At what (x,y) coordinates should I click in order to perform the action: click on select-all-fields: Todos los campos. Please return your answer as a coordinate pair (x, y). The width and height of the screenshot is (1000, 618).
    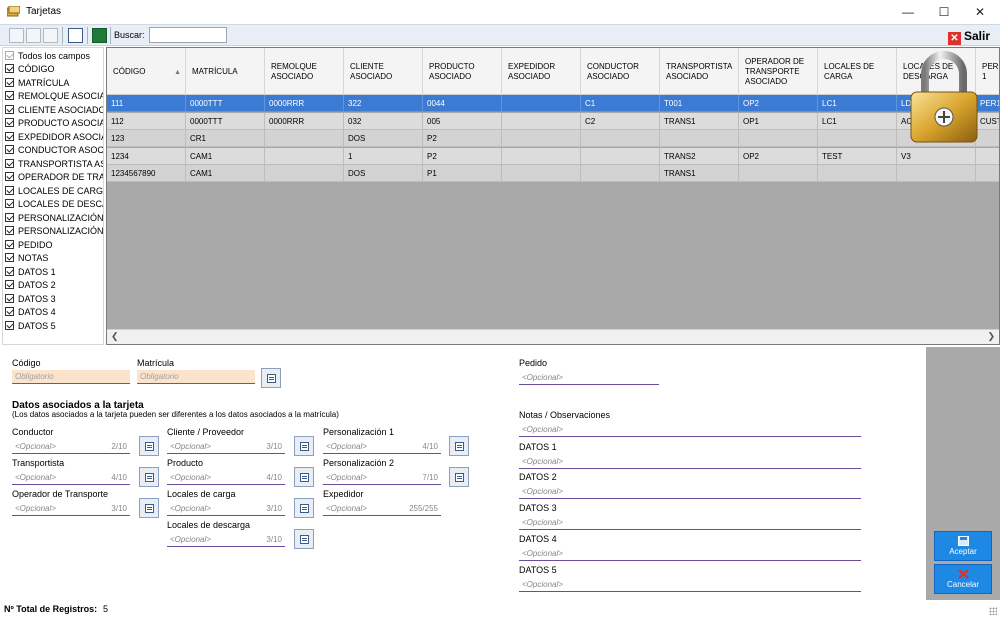
    Looking at the image, I should click on (47, 56).